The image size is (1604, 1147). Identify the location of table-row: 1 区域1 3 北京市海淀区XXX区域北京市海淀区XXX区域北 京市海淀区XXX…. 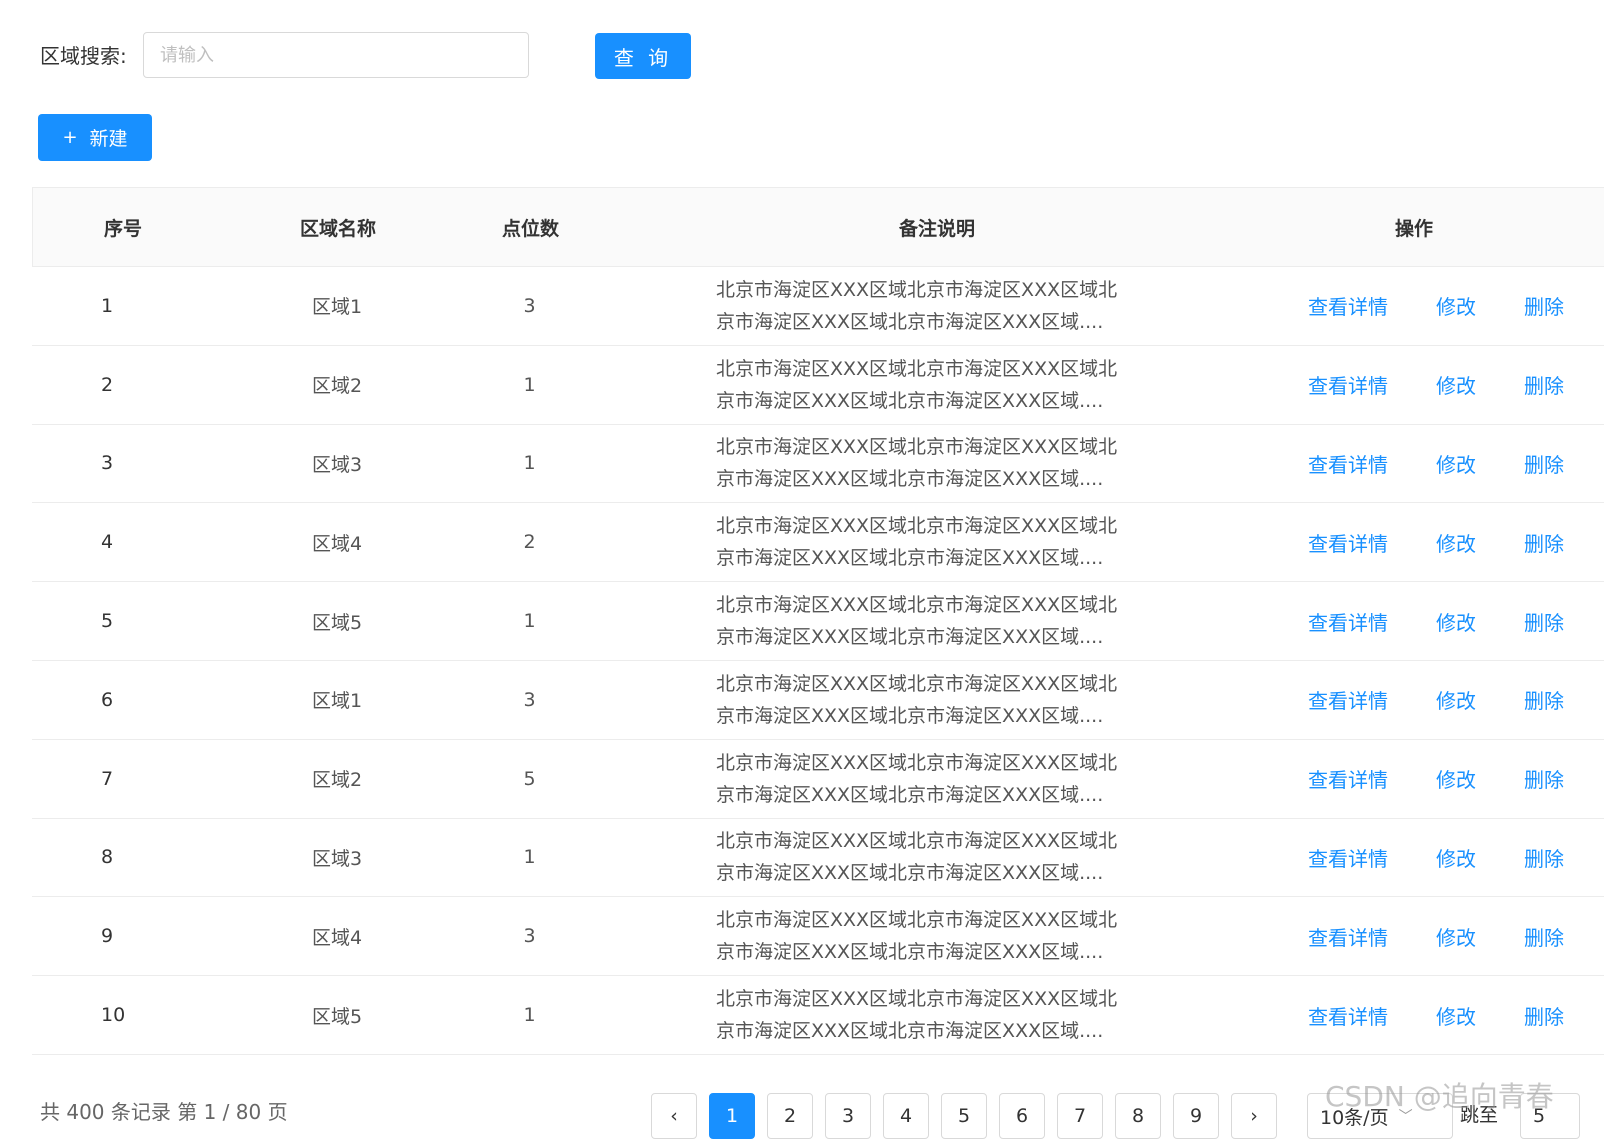
(818, 306).